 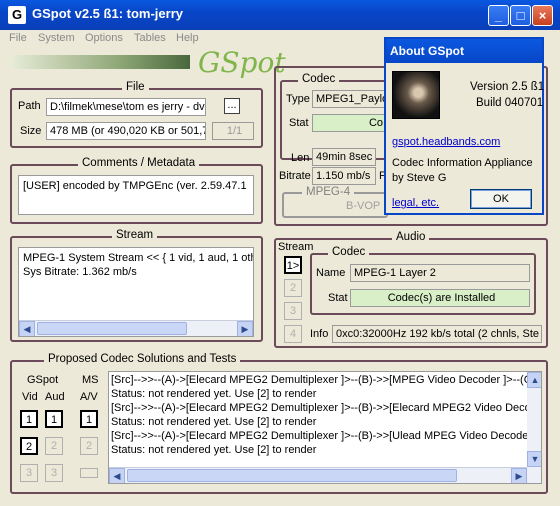 I want to click on gspot-vid-2-button: 2, so click(x=29, y=446).